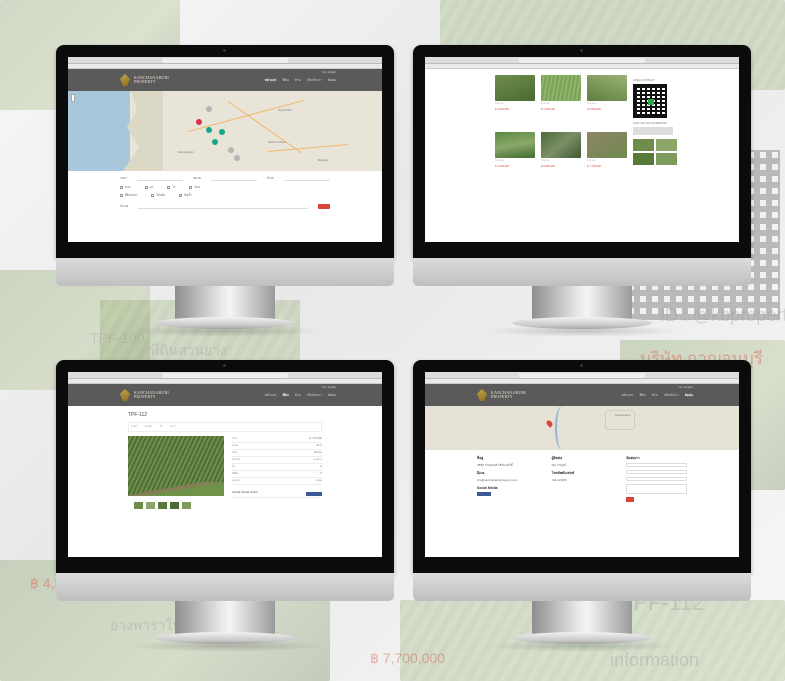  I want to click on checkbox-house: บ้าน, so click(194, 187).